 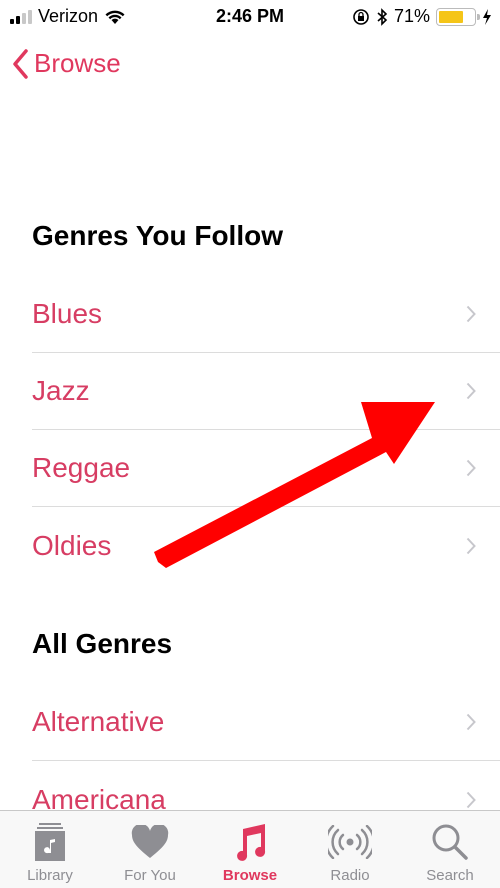 I want to click on charging-bolt-icon, so click(x=487, y=16).